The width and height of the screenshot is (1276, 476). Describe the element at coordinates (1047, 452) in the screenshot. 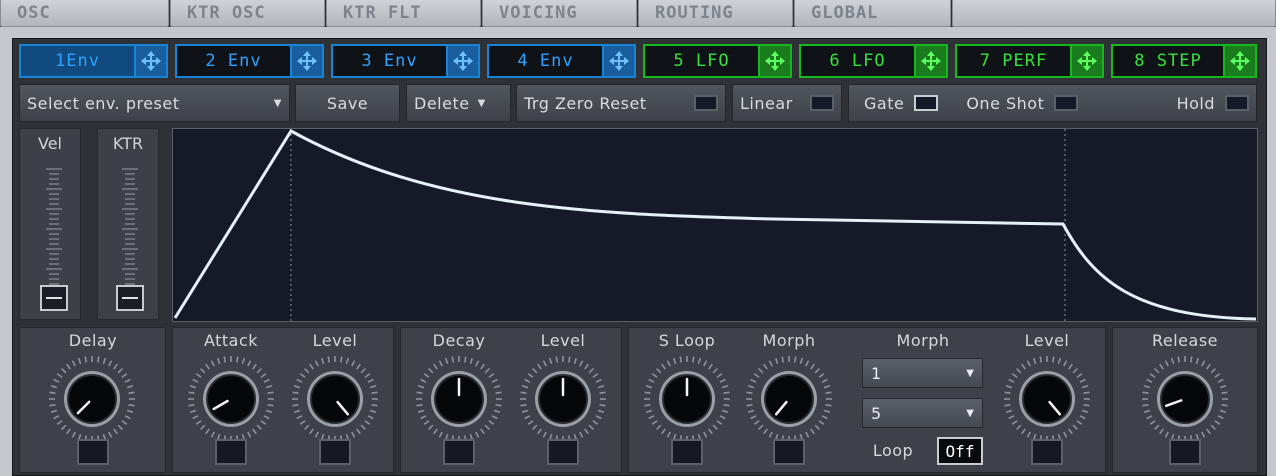

I see `sustain-level-mod-slot` at that location.